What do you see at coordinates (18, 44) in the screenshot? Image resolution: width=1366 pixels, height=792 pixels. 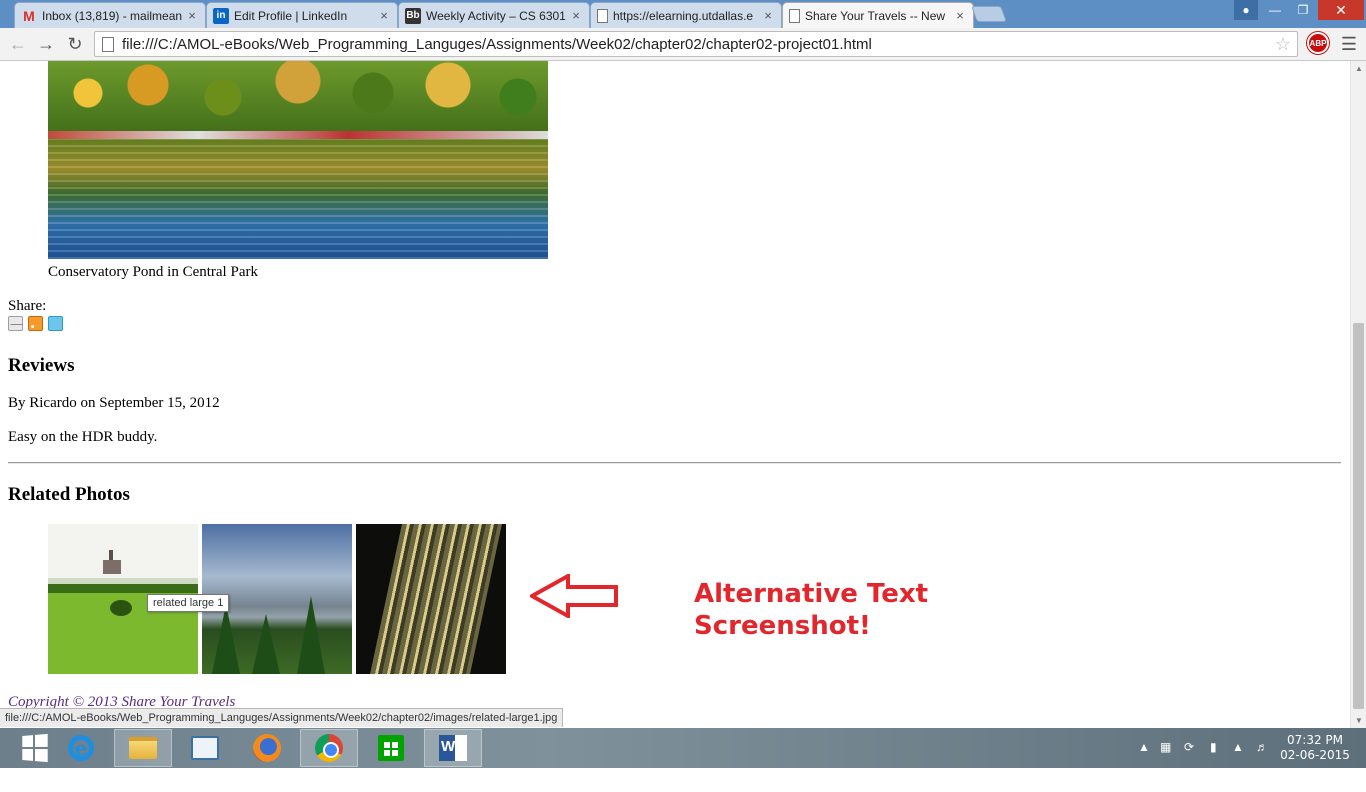 I see `back-icon: ←` at bounding box center [18, 44].